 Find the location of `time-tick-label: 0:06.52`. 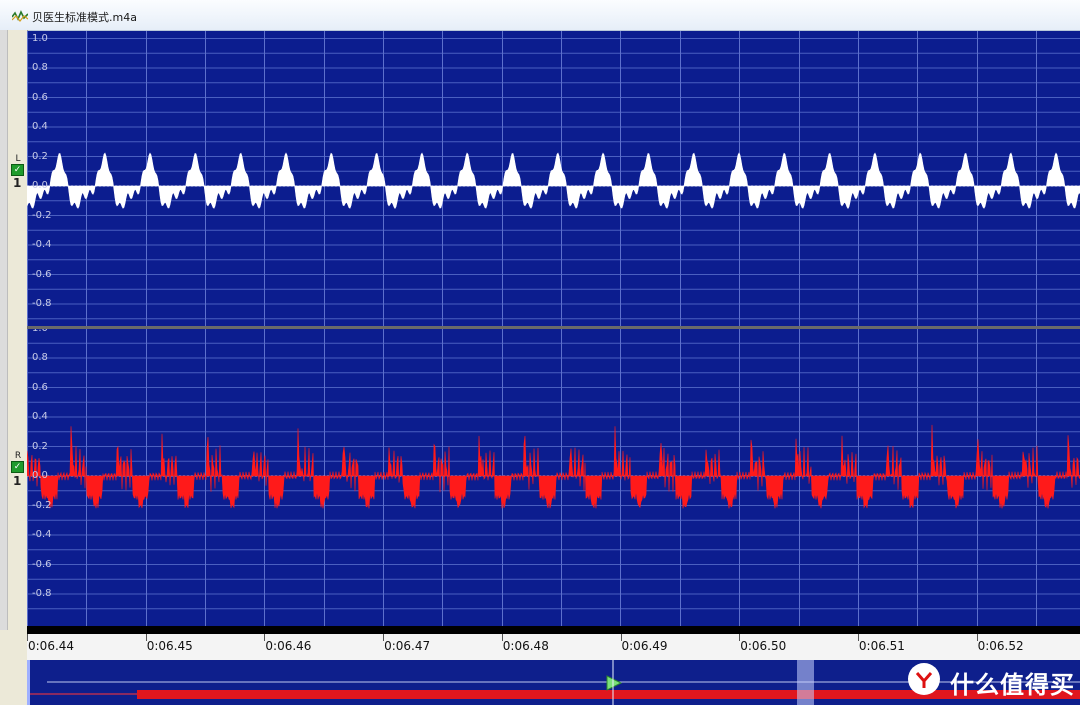

time-tick-label: 0:06.52 is located at coordinates (1000, 646).